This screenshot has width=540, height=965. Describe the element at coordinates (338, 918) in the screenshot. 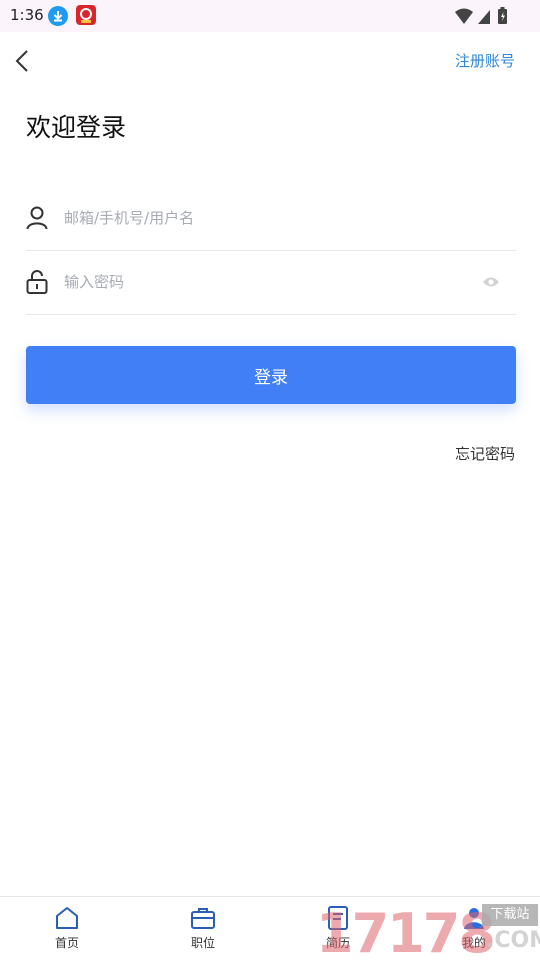

I see `resume-icon` at that location.